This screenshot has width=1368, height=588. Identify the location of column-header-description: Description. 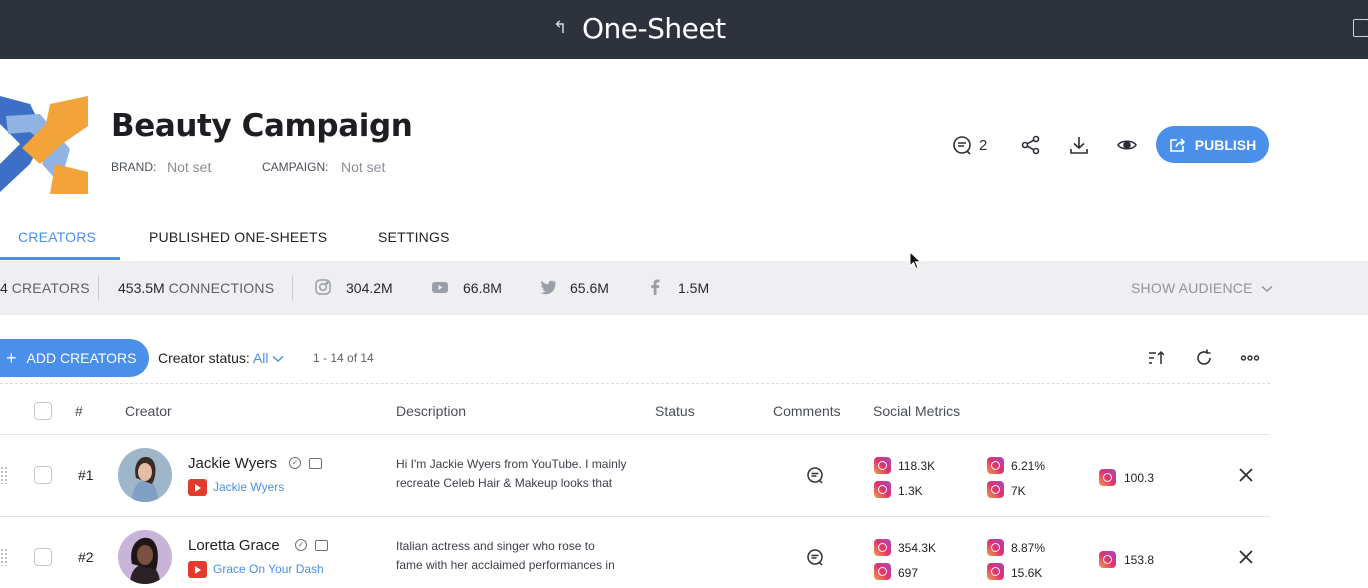
(431, 411).